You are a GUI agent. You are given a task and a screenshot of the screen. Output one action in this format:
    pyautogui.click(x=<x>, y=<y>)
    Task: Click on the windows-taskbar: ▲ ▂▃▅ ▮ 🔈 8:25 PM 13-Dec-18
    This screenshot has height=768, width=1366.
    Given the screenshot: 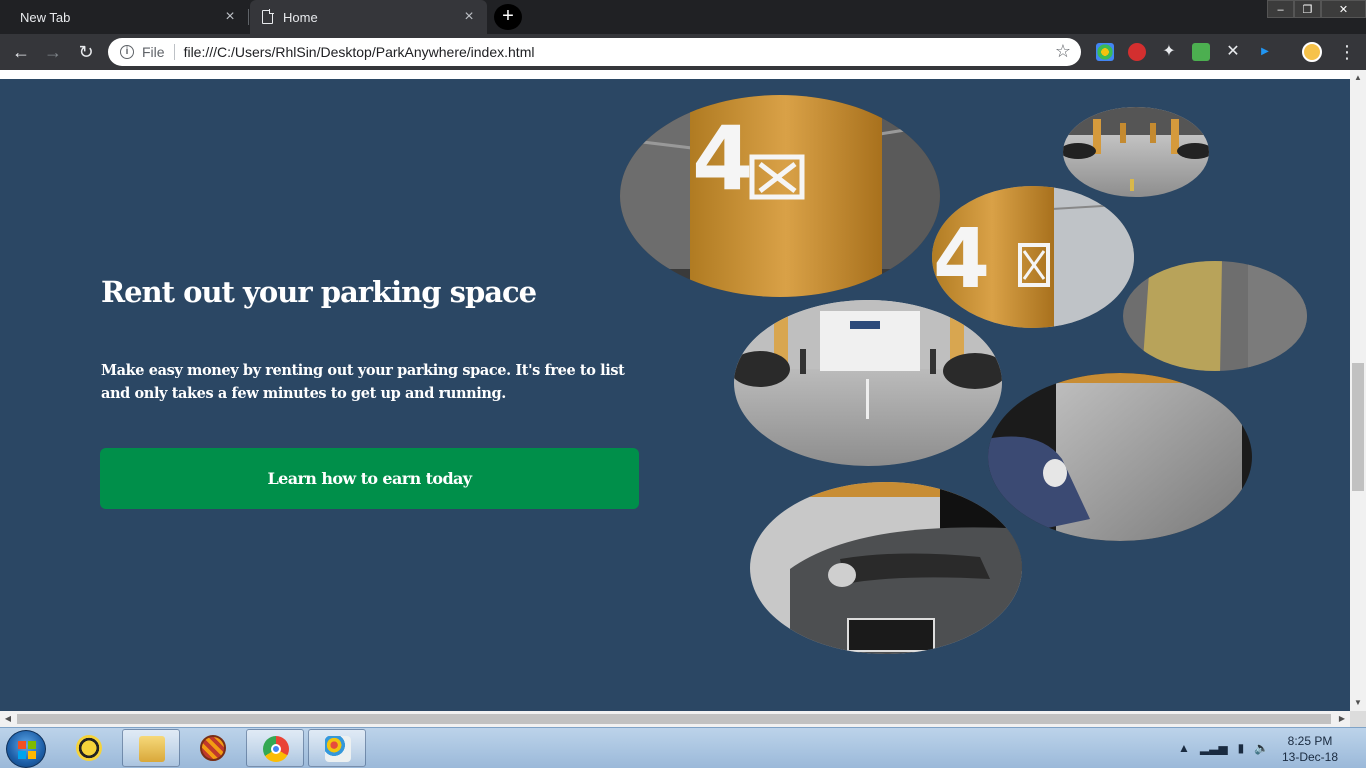 What is the action you would take?
    pyautogui.click(x=683, y=747)
    